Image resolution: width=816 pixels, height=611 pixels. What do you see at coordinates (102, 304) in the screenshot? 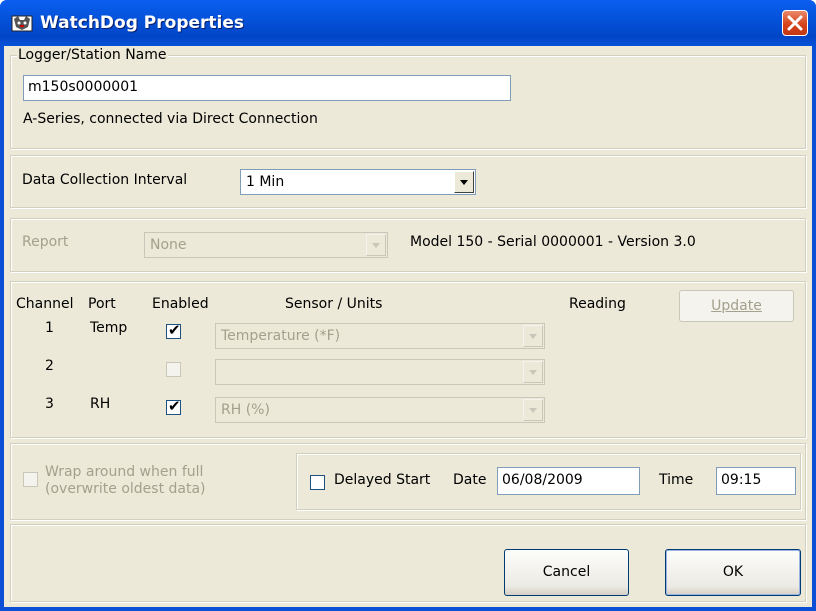
I see `port-header: Port` at bounding box center [102, 304].